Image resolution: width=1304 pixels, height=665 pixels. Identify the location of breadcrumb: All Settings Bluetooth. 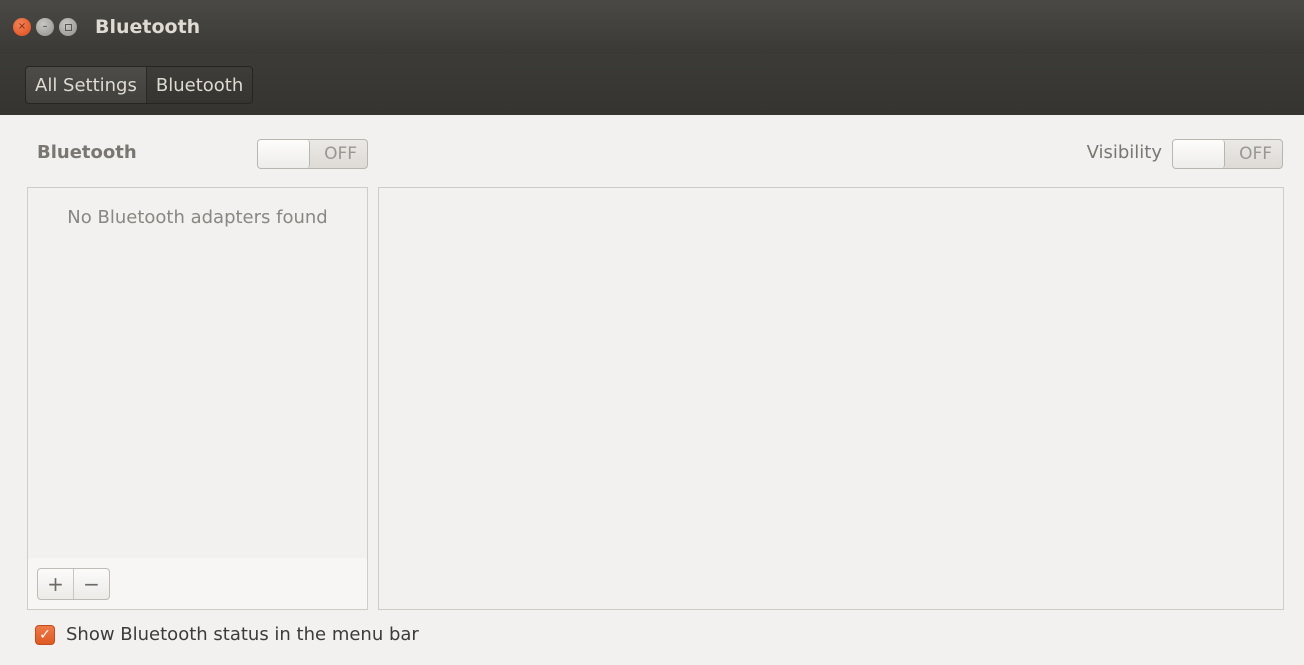
(139, 85).